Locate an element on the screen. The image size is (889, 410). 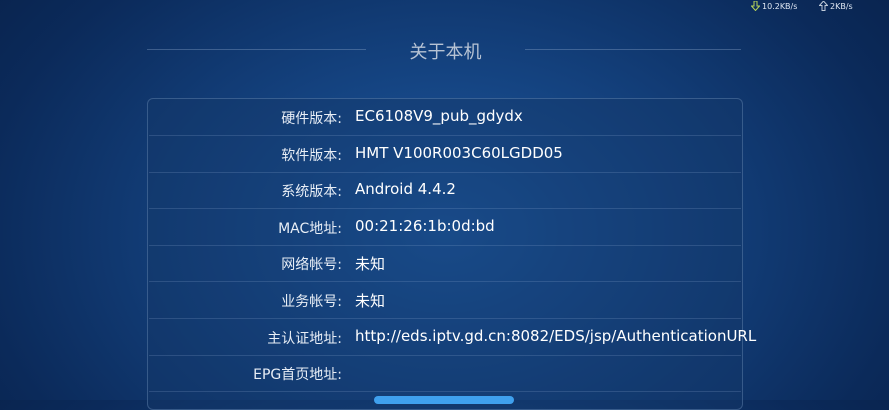
info-label: 硬件版本: is located at coordinates (311, 119).